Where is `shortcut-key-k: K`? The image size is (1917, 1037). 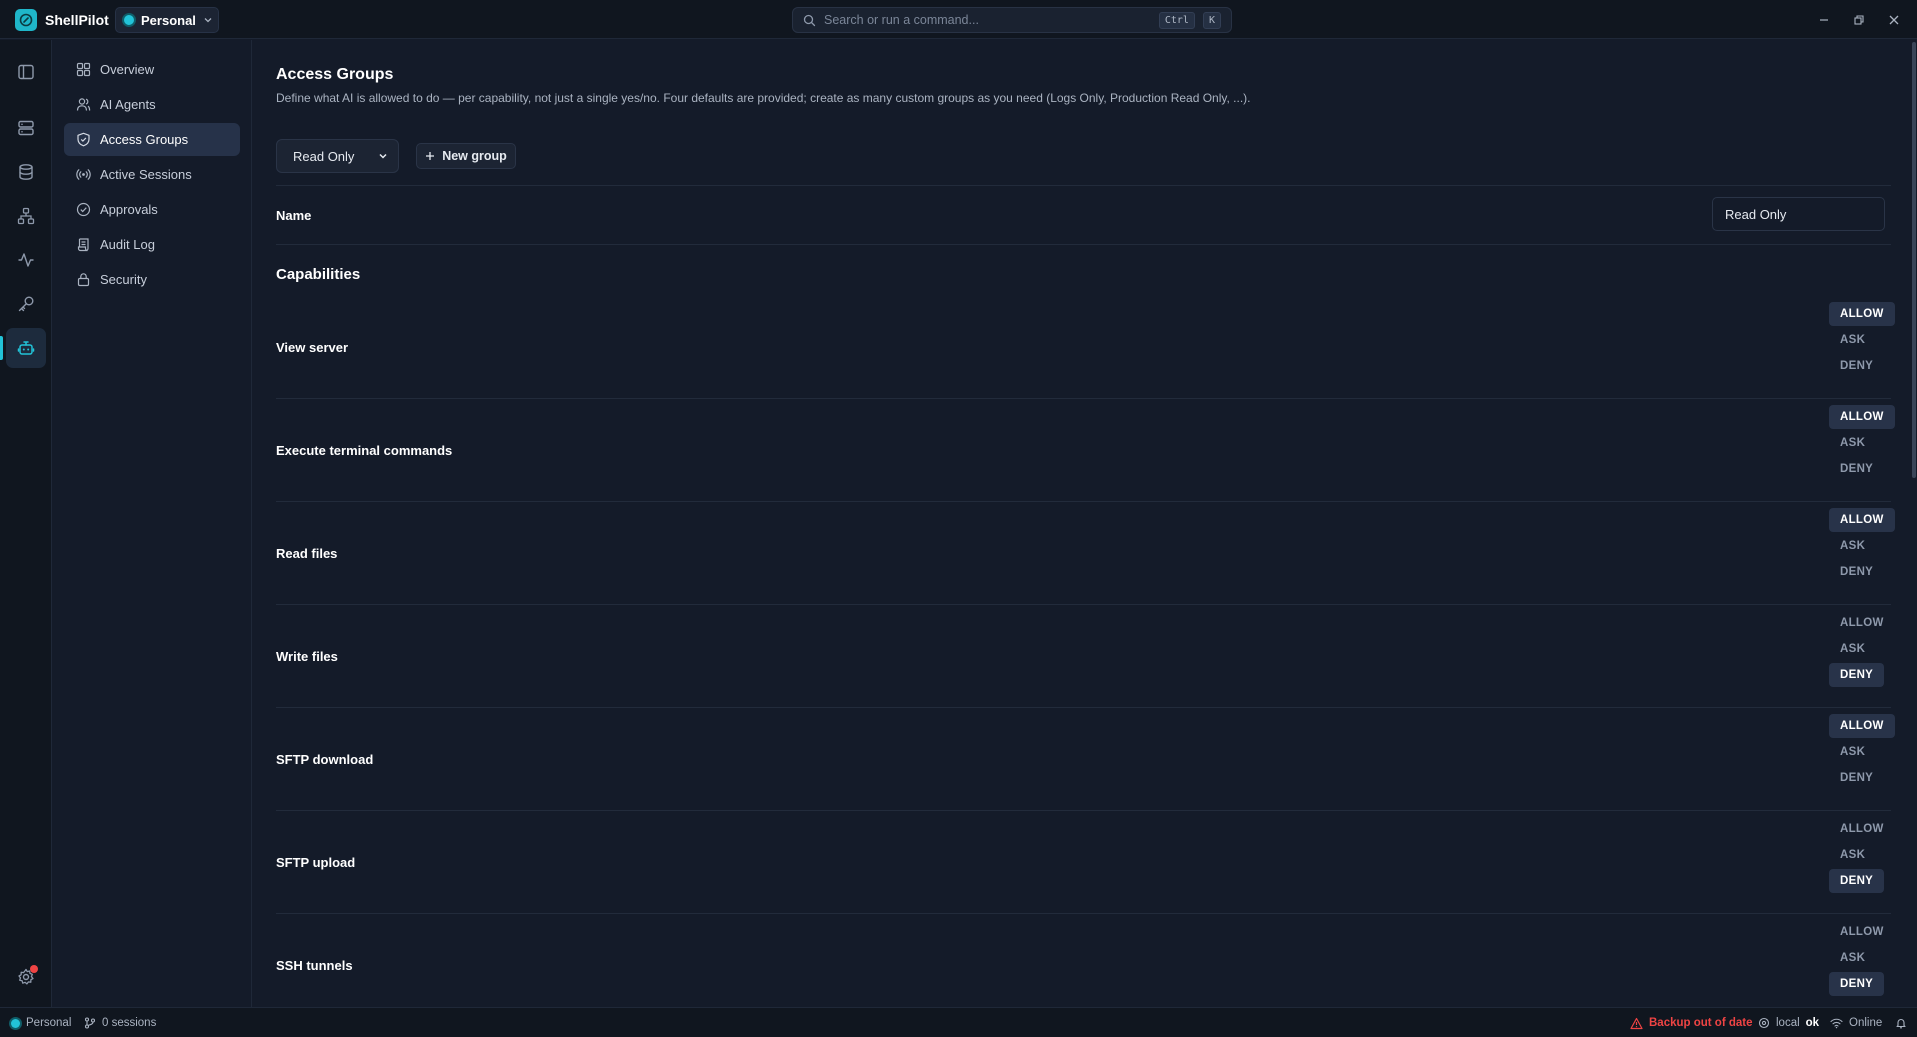
shortcut-key-k: K is located at coordinates (1211, 20).